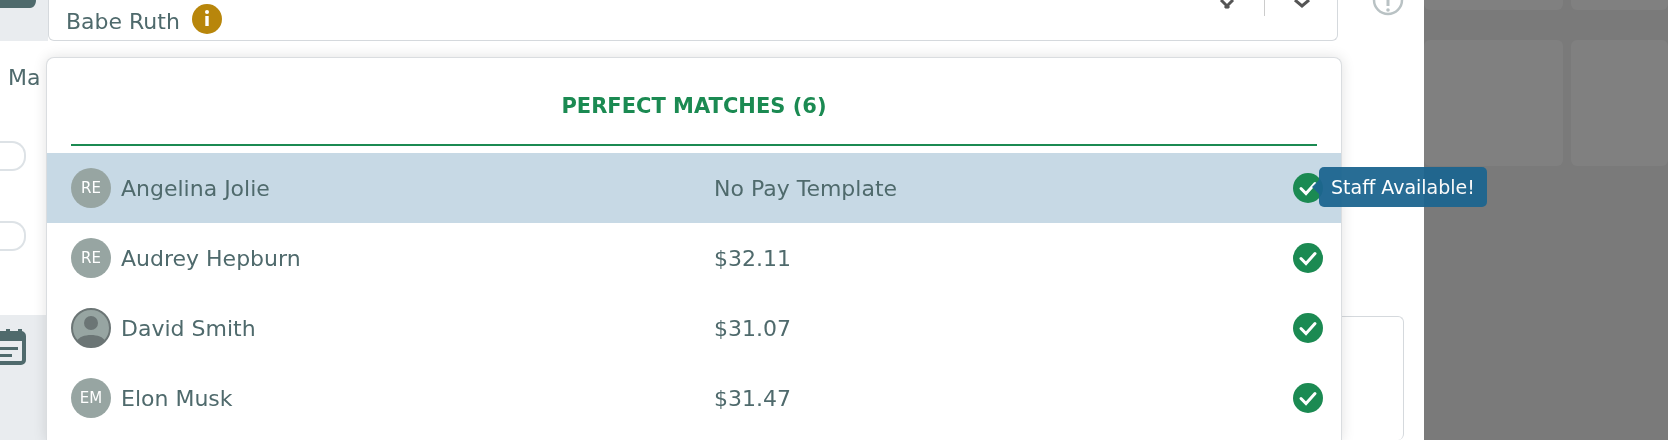 Image resolution: width=1668 pixels, height=440 pixels. What do you see at coordinates (25, 78) in the screenshot?
I see `field-label: Ma` at bounding box center [25, 78].